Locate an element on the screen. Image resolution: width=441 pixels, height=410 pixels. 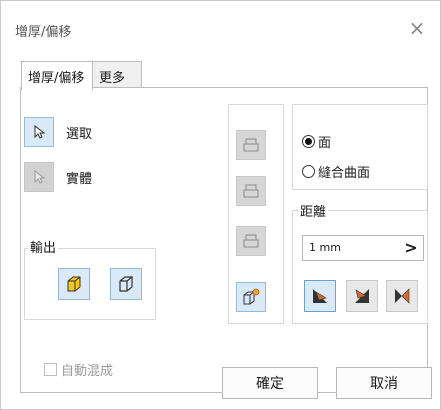
solid-options-button is located at coordinates (251, 297).